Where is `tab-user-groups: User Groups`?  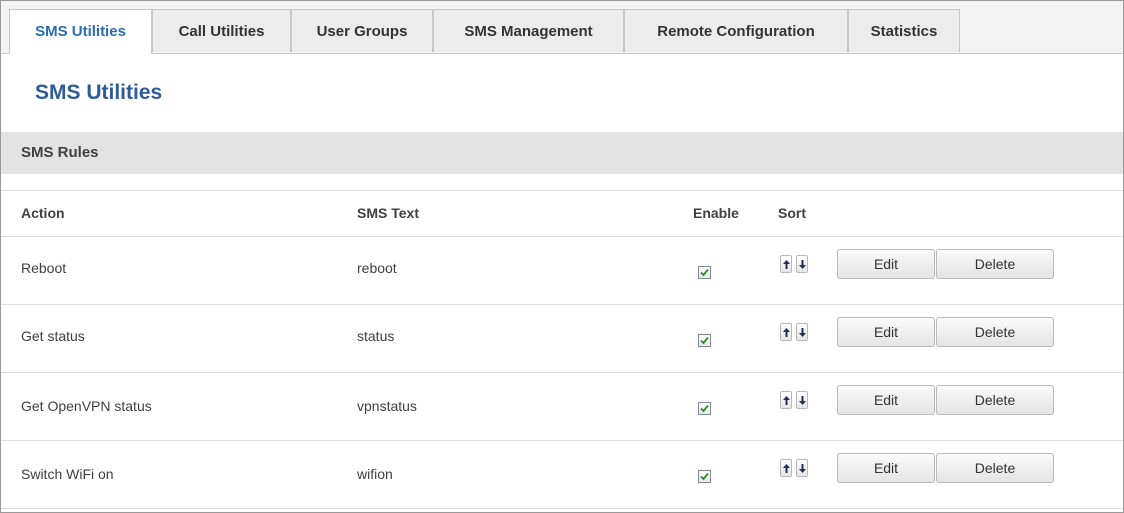
tab-user-groups: User Groups is located at coordinates (362, 30).